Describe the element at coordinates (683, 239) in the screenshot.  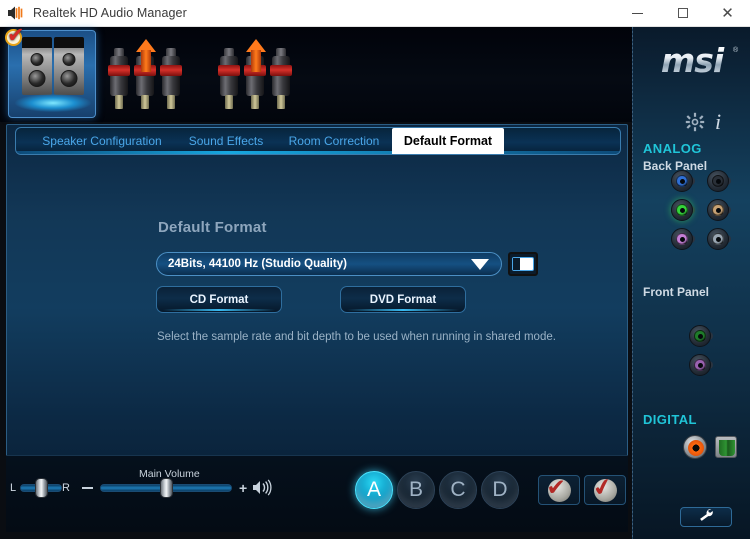
I see `jack-pink-mic` at that location.